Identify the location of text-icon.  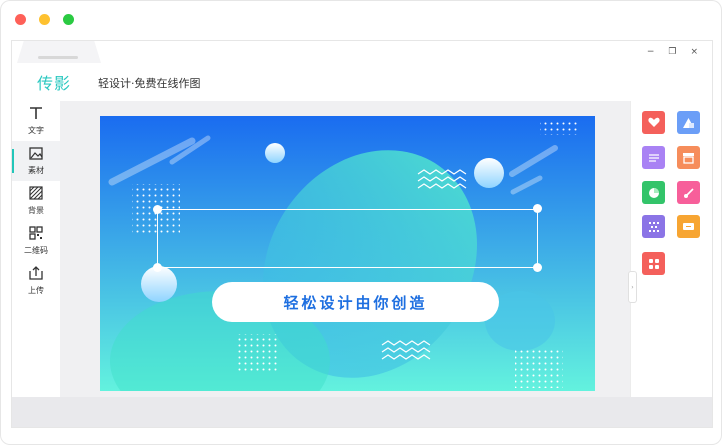
(36, 114).